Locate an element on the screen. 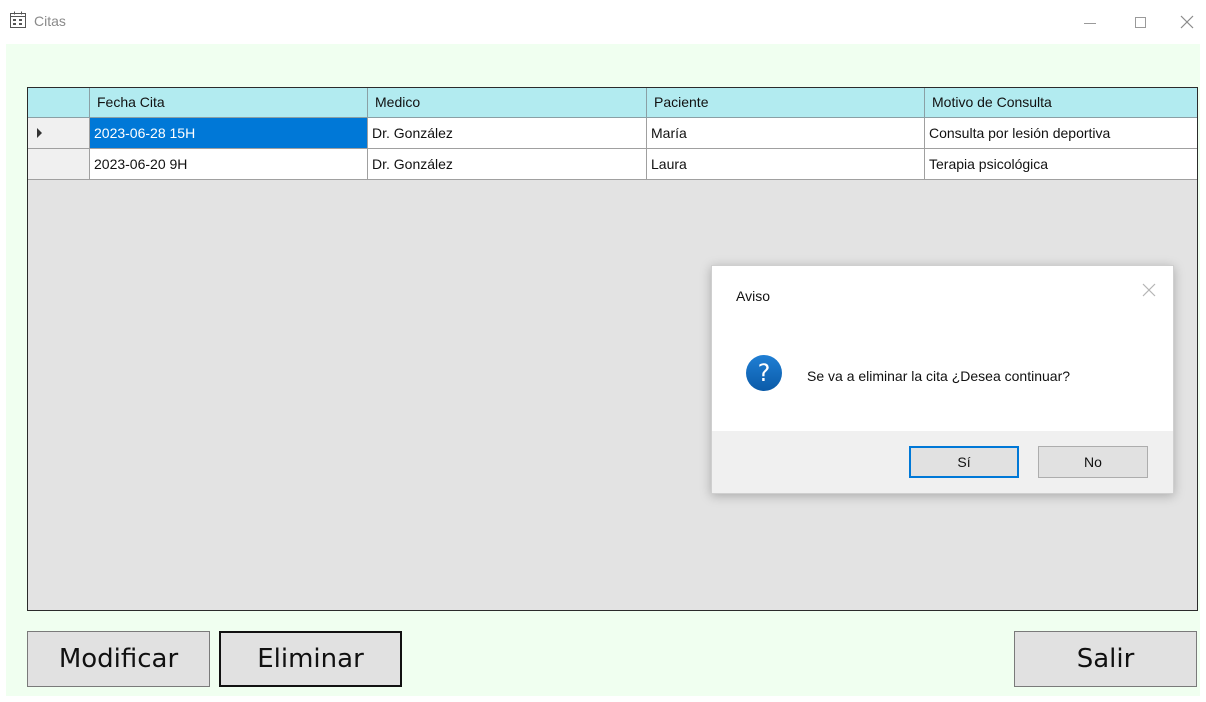  cell-motivo: Consulta por lesión deportiva is located at coordinates (1061, 133).